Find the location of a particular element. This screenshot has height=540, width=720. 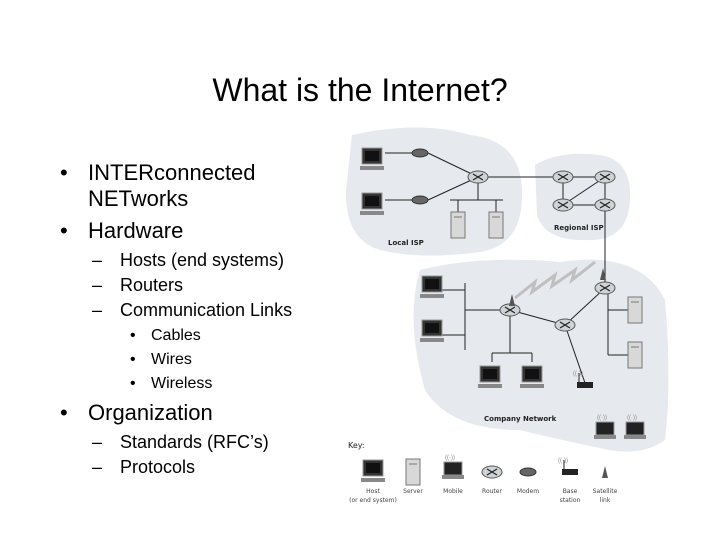

key-label: Base is located at coordinates (570, 491).